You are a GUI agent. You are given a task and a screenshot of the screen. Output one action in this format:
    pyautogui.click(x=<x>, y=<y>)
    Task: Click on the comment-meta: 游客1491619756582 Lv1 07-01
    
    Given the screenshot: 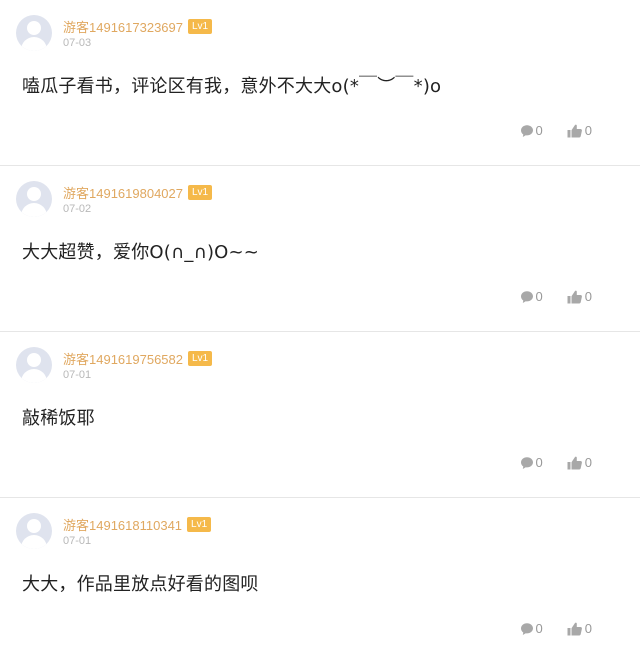 What is the action you would take?
    pyautogui.click(x=138, y=364)
    